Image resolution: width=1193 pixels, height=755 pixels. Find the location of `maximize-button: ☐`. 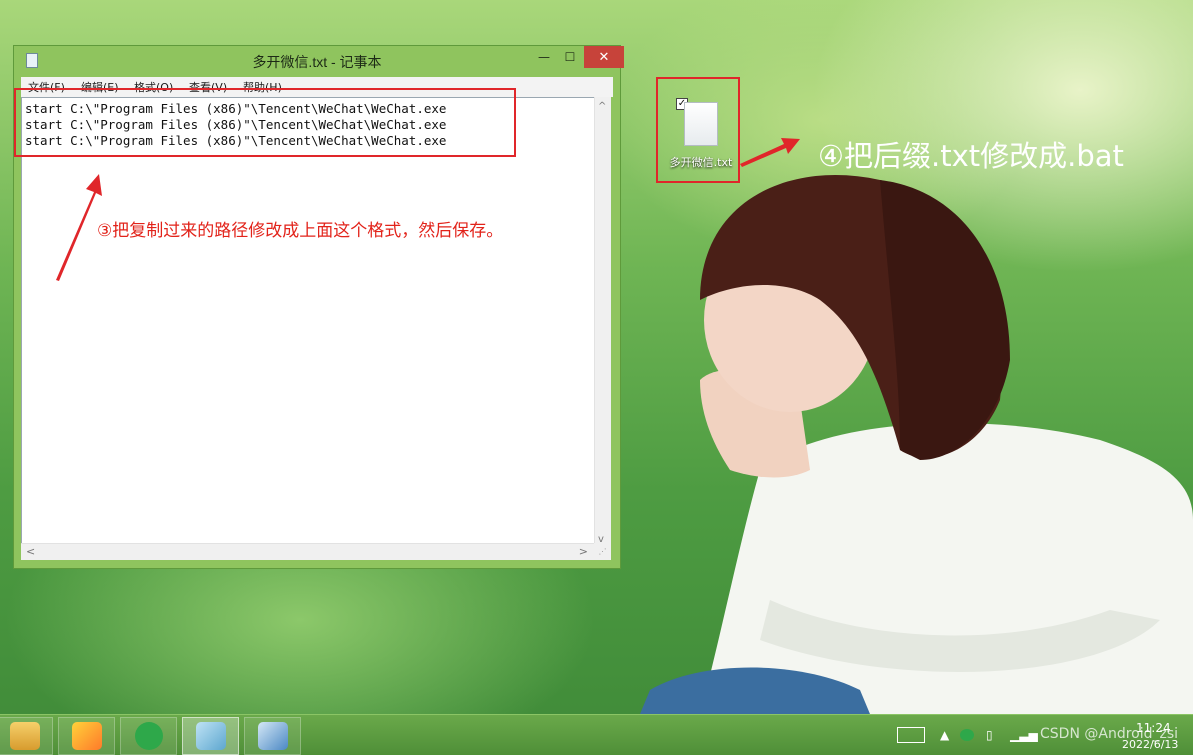

maximize-button: ☐ is located at coordinates (570, 57).